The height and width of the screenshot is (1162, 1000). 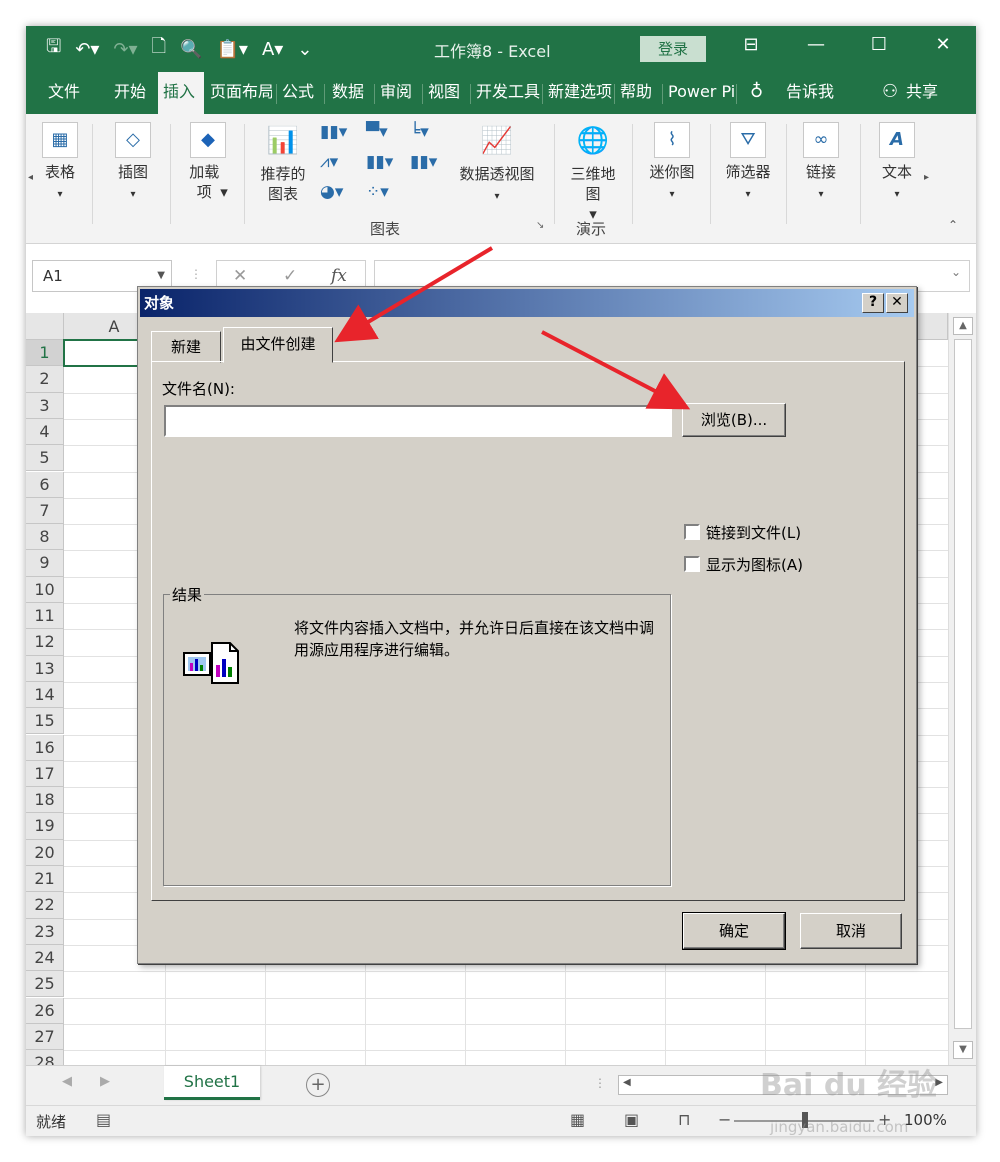 What do you see at coordinates (45, 800) in the screenshot?
I see `row-header: 18` at bounding box center [45, 800].